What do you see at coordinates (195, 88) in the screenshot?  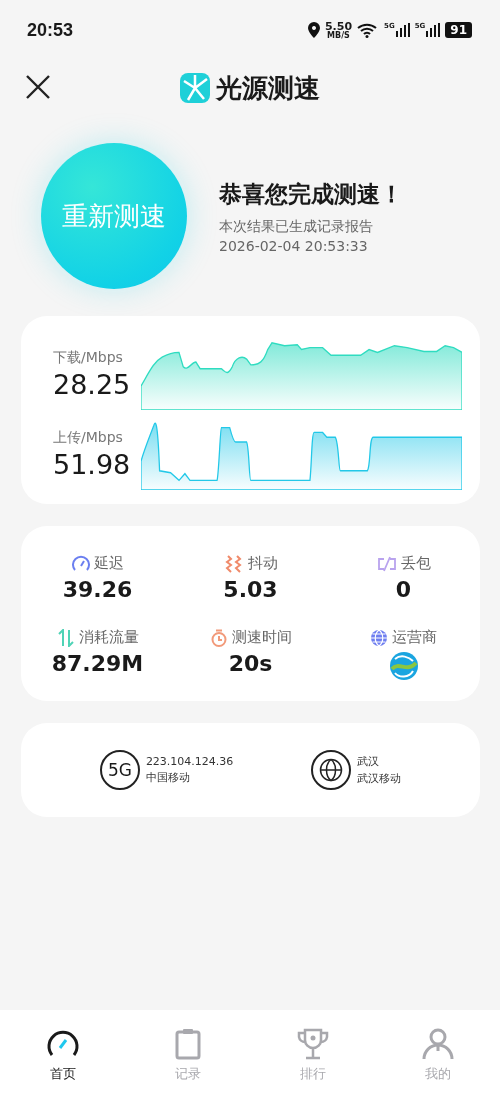 I see `logo-icon` at bounding box center [195, 88].